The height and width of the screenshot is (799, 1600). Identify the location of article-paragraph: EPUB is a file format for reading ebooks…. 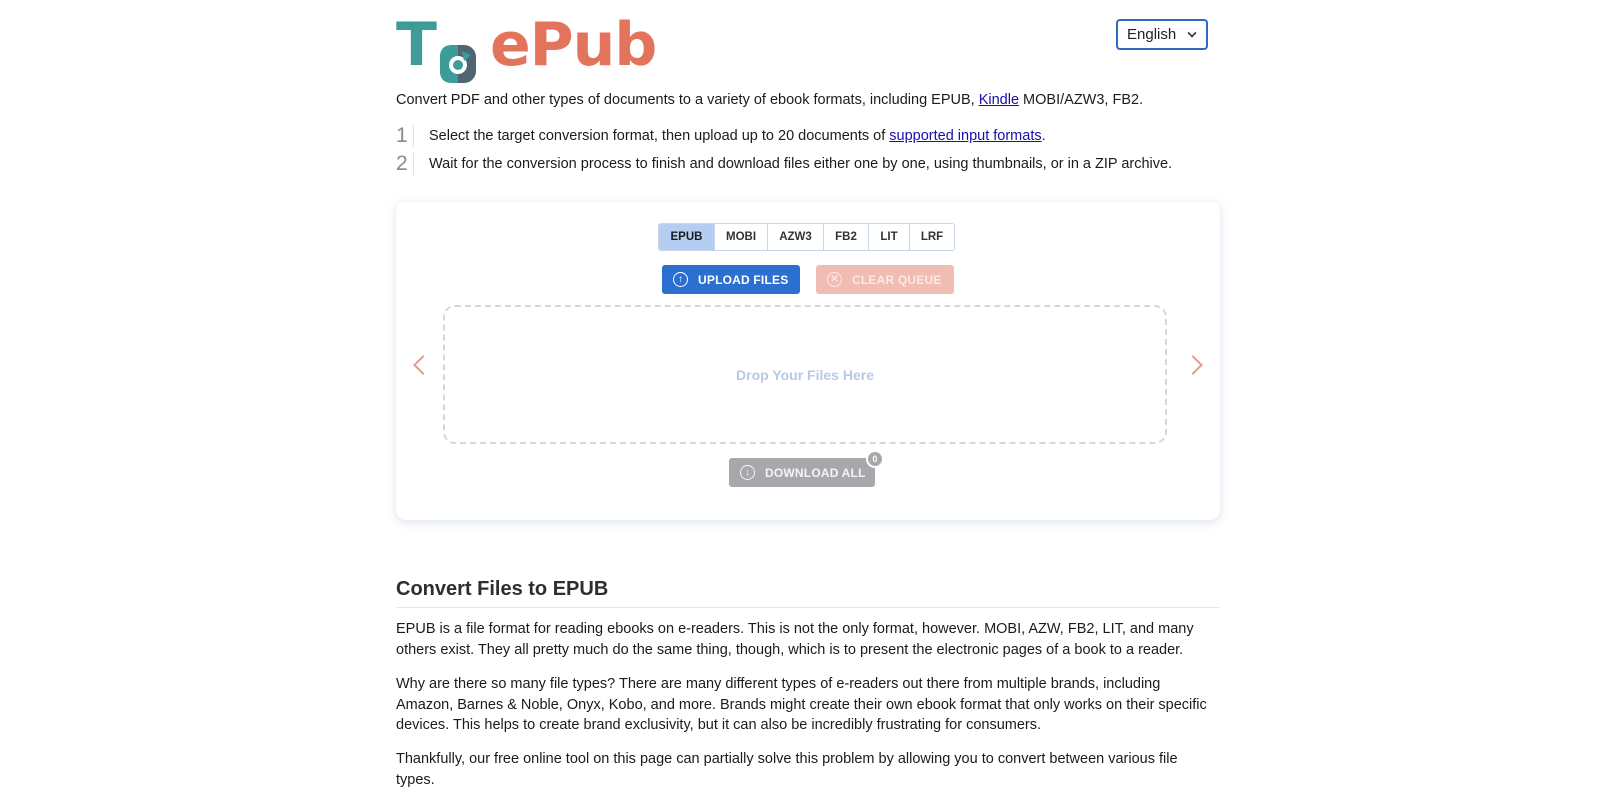
(795, 639).